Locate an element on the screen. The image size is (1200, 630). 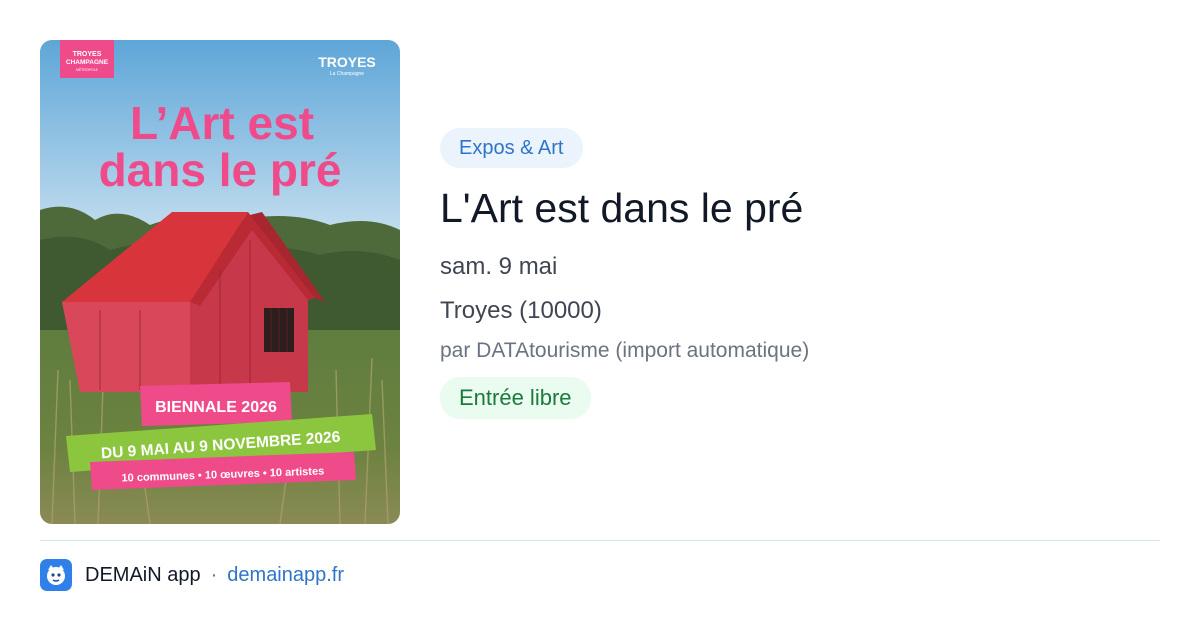
poster-banner-biennale: BIENNALE 2026 is located at coordinates (216, 404).